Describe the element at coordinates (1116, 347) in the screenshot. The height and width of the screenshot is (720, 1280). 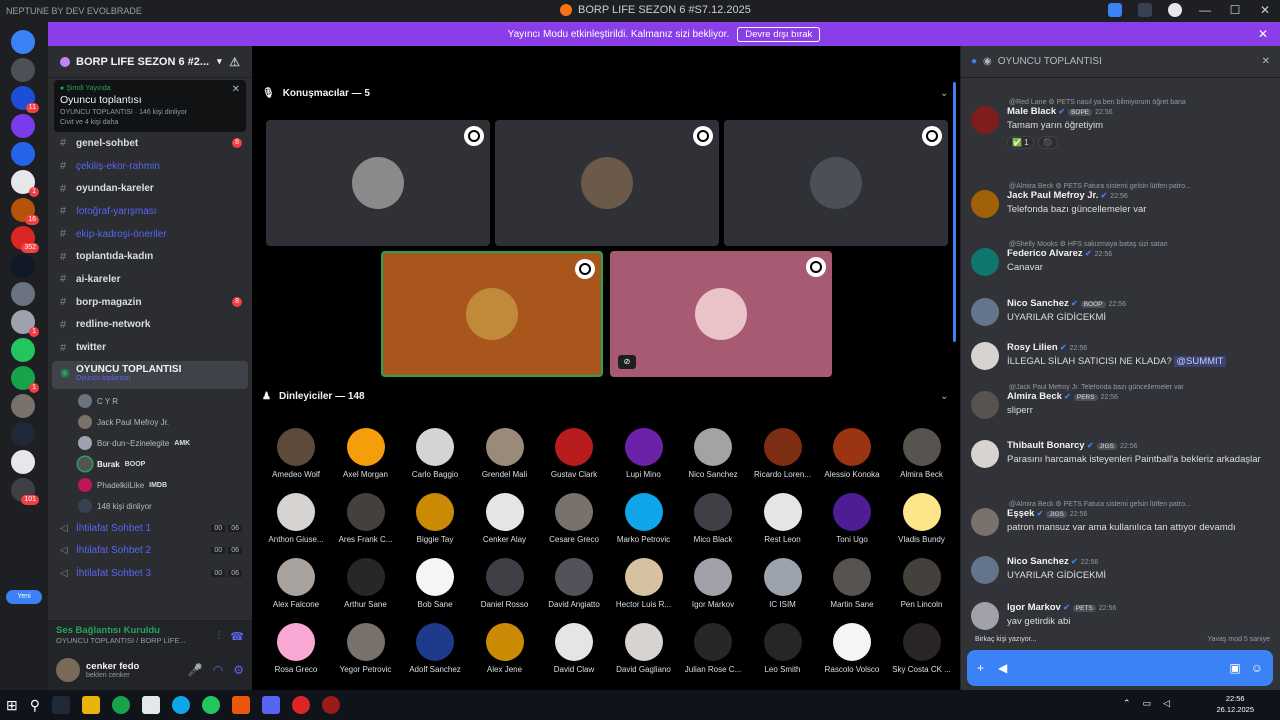
I see `message-author: Rosy Lilien ✔ 22:56` at that location.